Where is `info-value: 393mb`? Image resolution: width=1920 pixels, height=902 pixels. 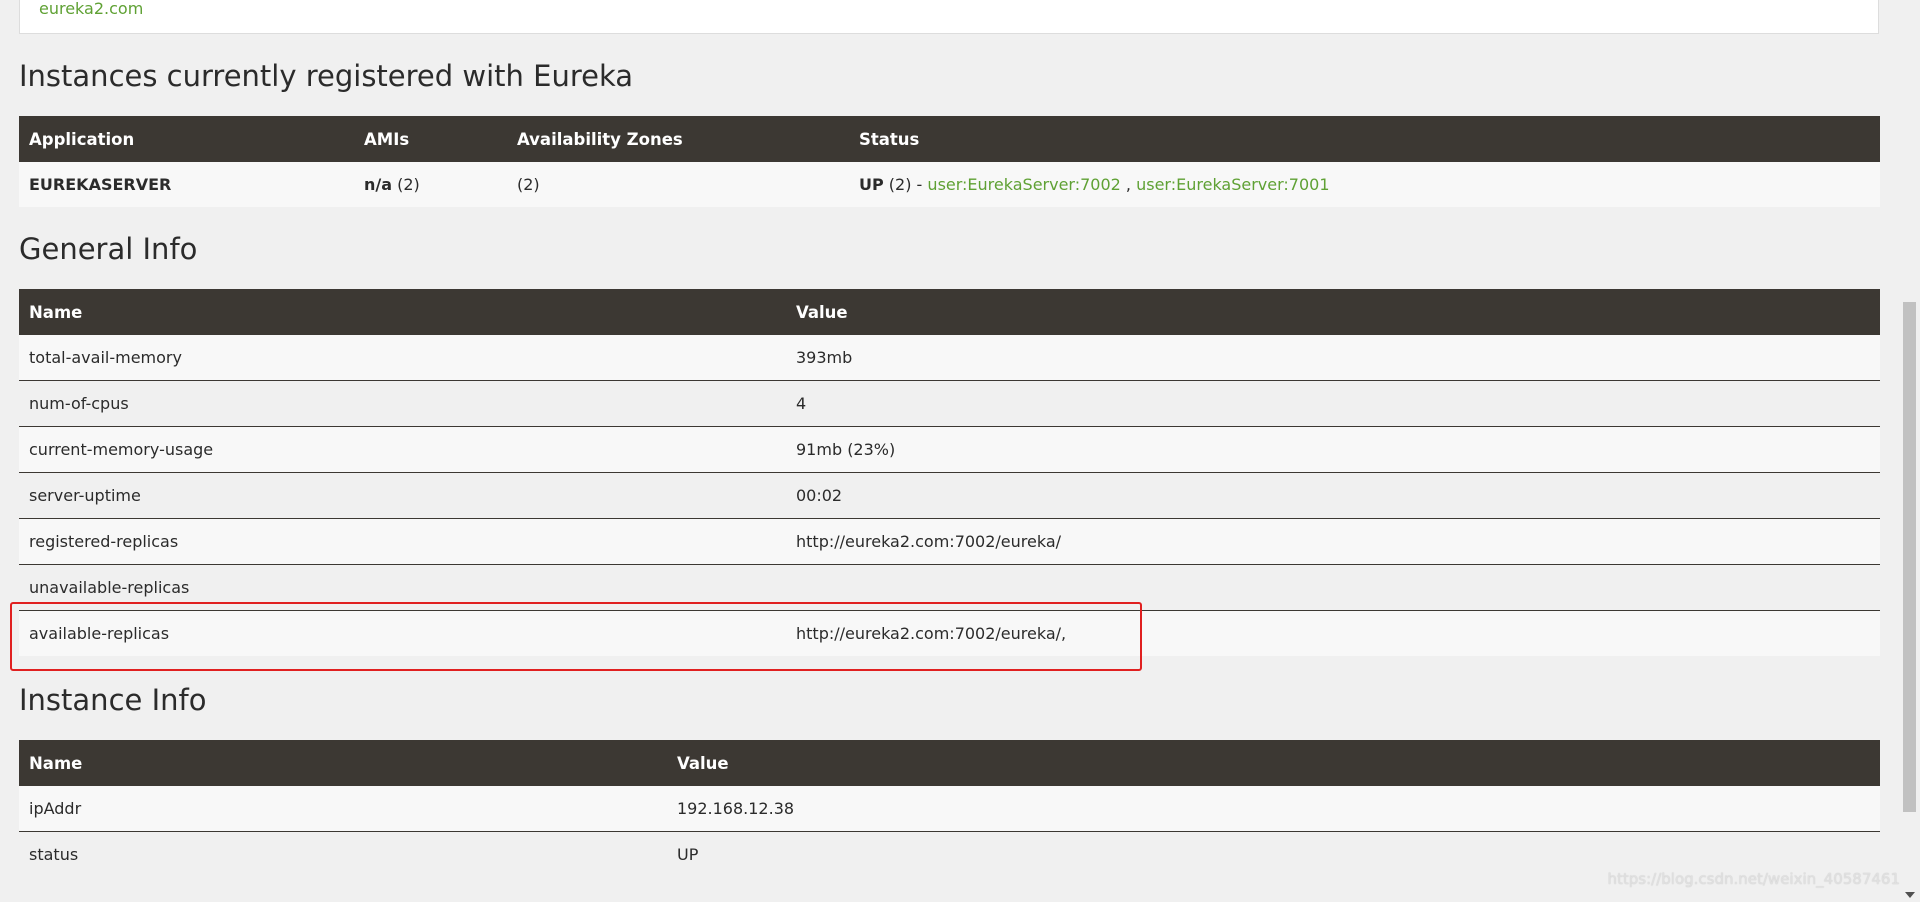 info-value: 393mb is located at coordinates (1333, 358).